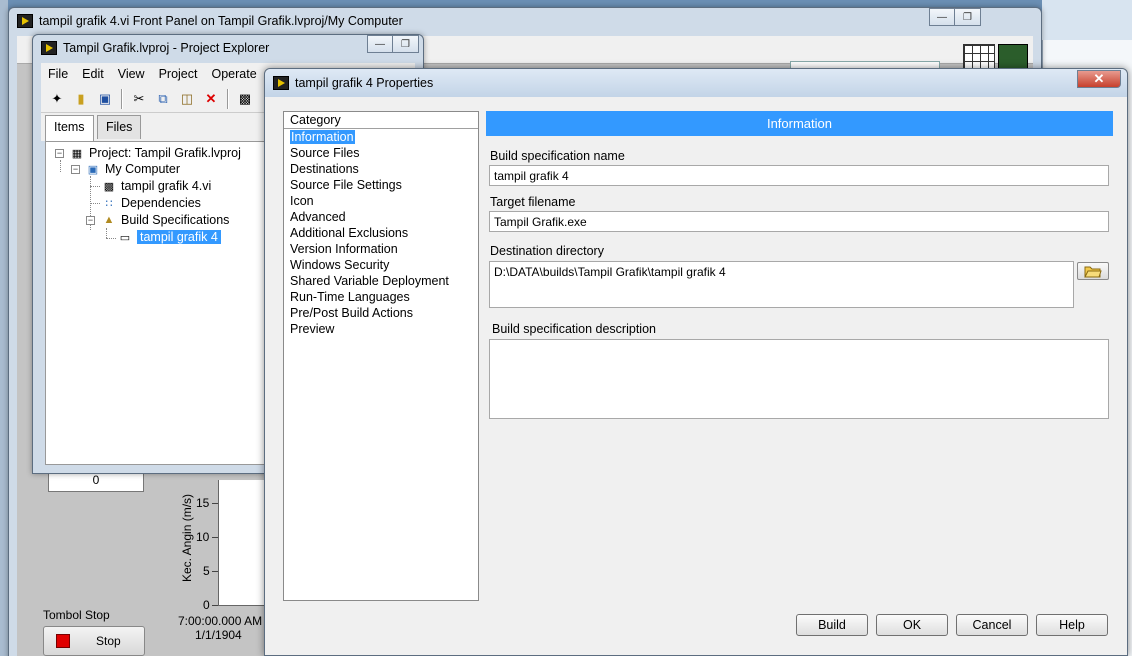  I want to click on y-tick-5: 5, so click(206, 571).